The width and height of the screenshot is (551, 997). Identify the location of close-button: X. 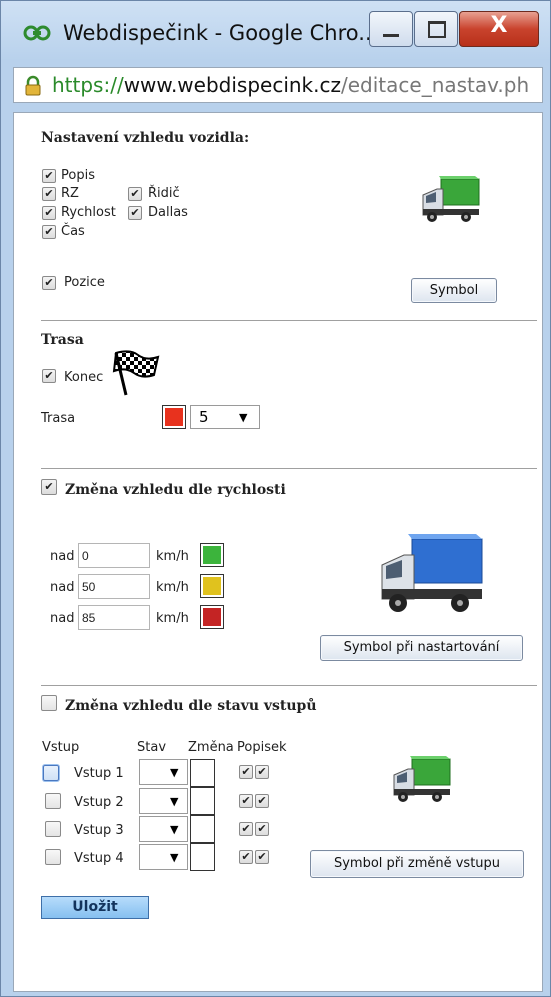
(499, 29).